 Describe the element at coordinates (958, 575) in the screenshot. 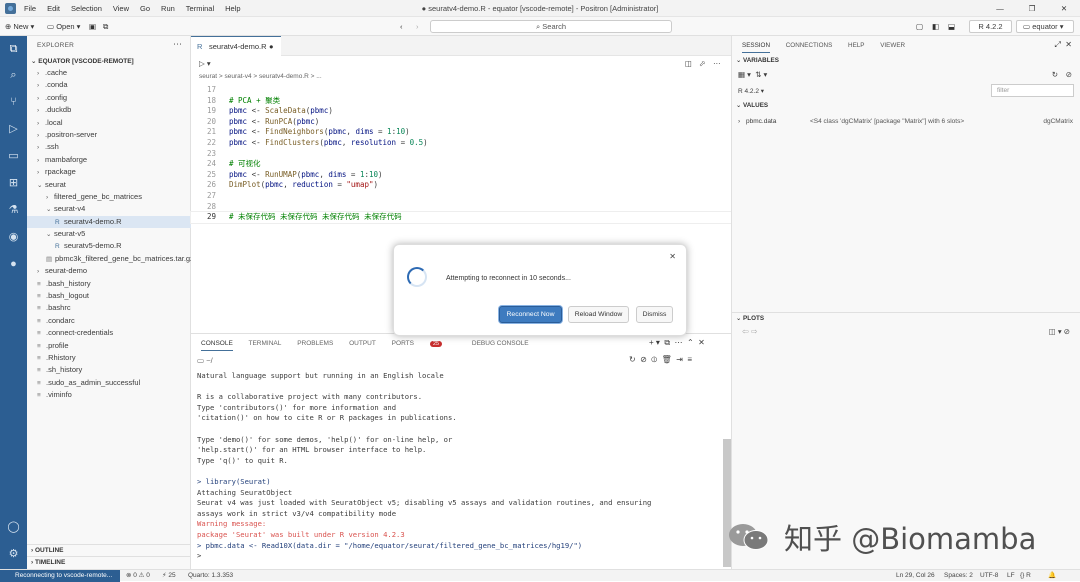

I see `indentation: Spaces: 2` at that location.